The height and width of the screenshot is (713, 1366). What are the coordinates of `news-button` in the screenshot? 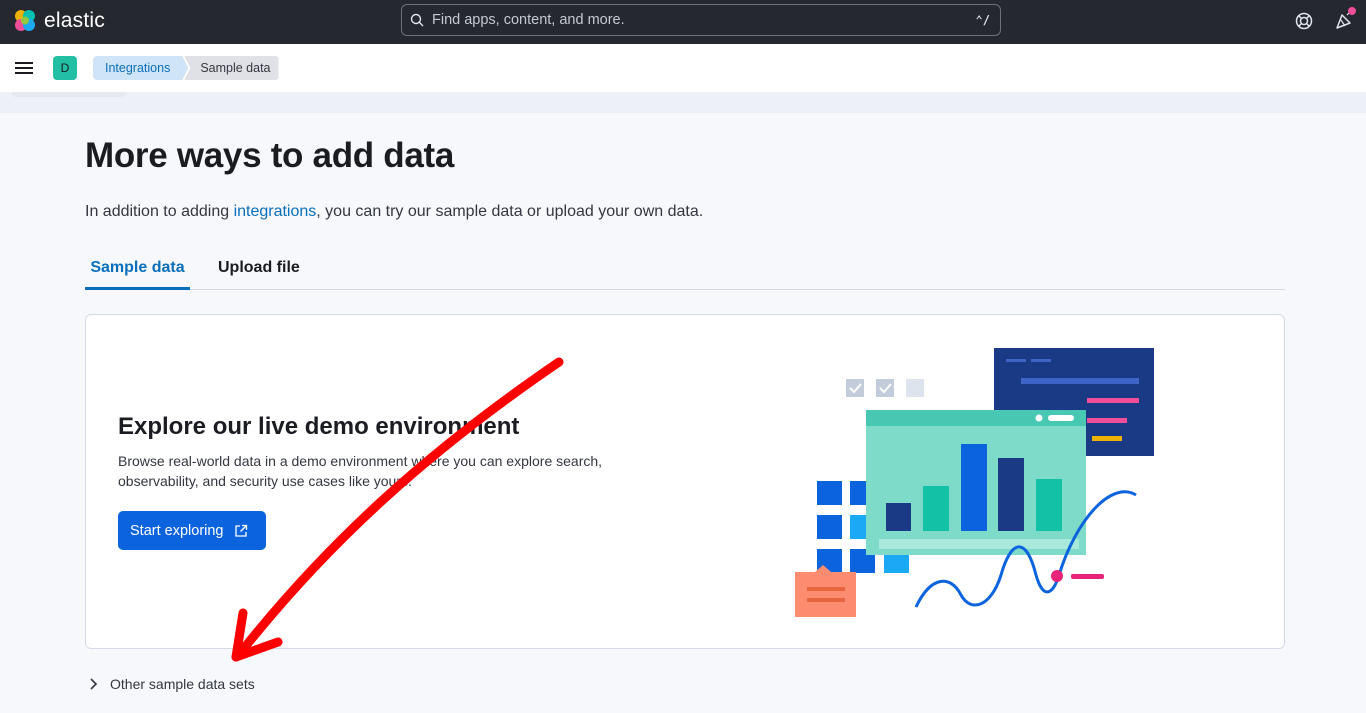 It's located at (1344, 19).